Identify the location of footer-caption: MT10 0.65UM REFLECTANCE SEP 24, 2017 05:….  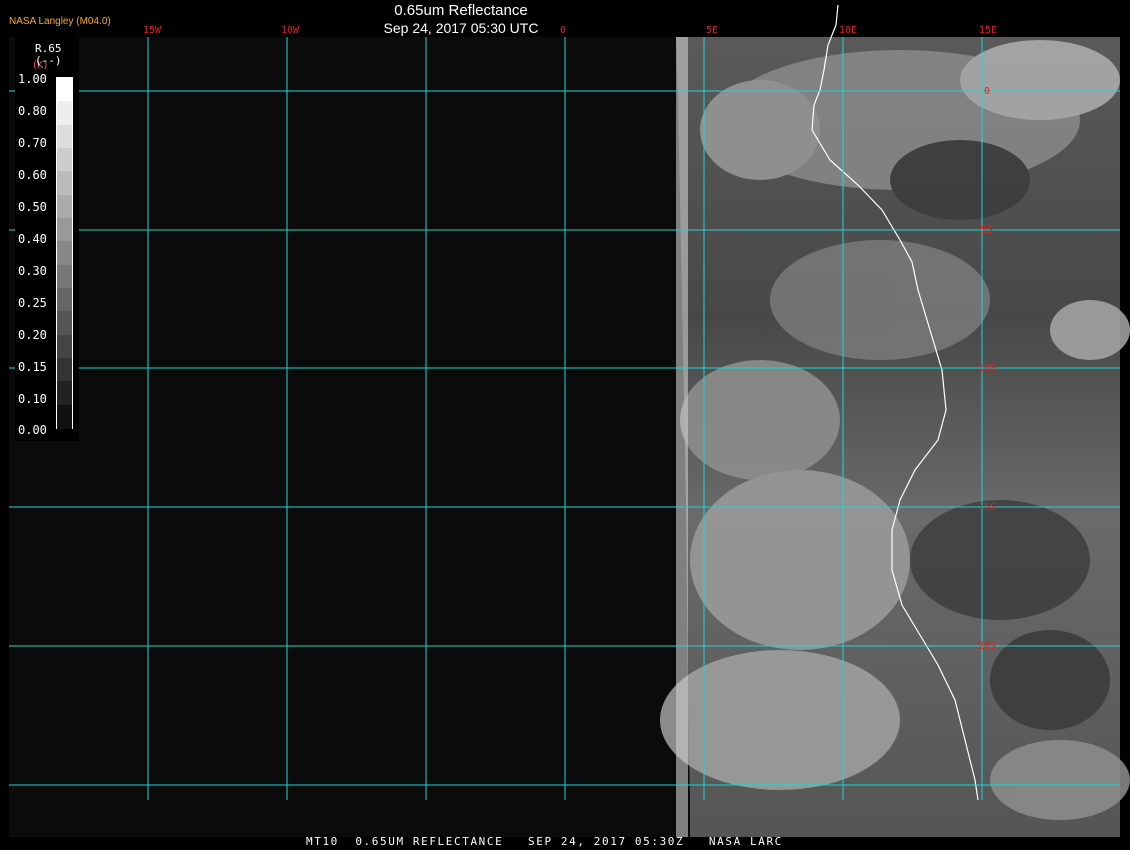
(544, 841).